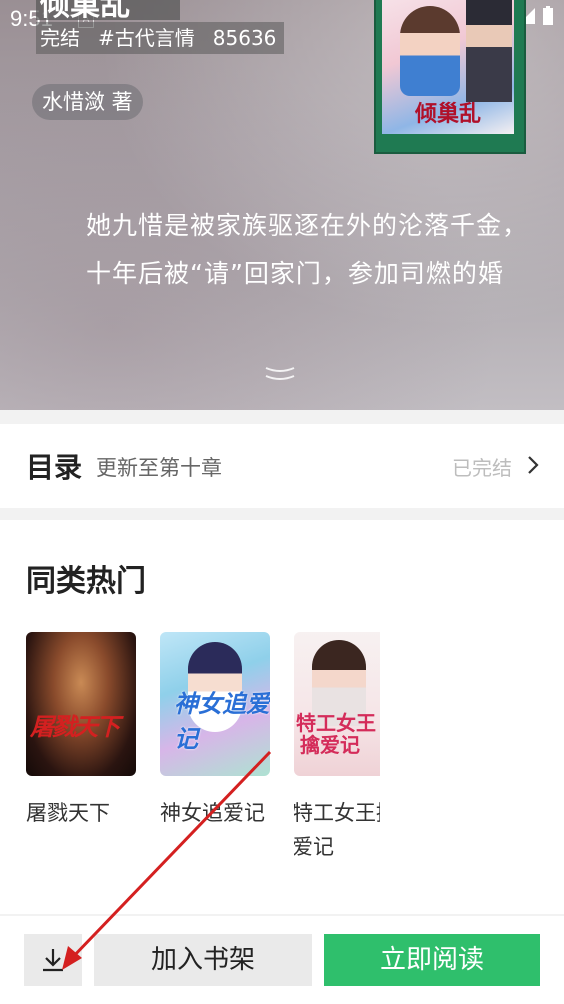 The height and width of the screenshot is (1004, 564). Describe the element at coordinates (146, 38) in the screenshot. I see `book-tag: #古代言情` at that location.